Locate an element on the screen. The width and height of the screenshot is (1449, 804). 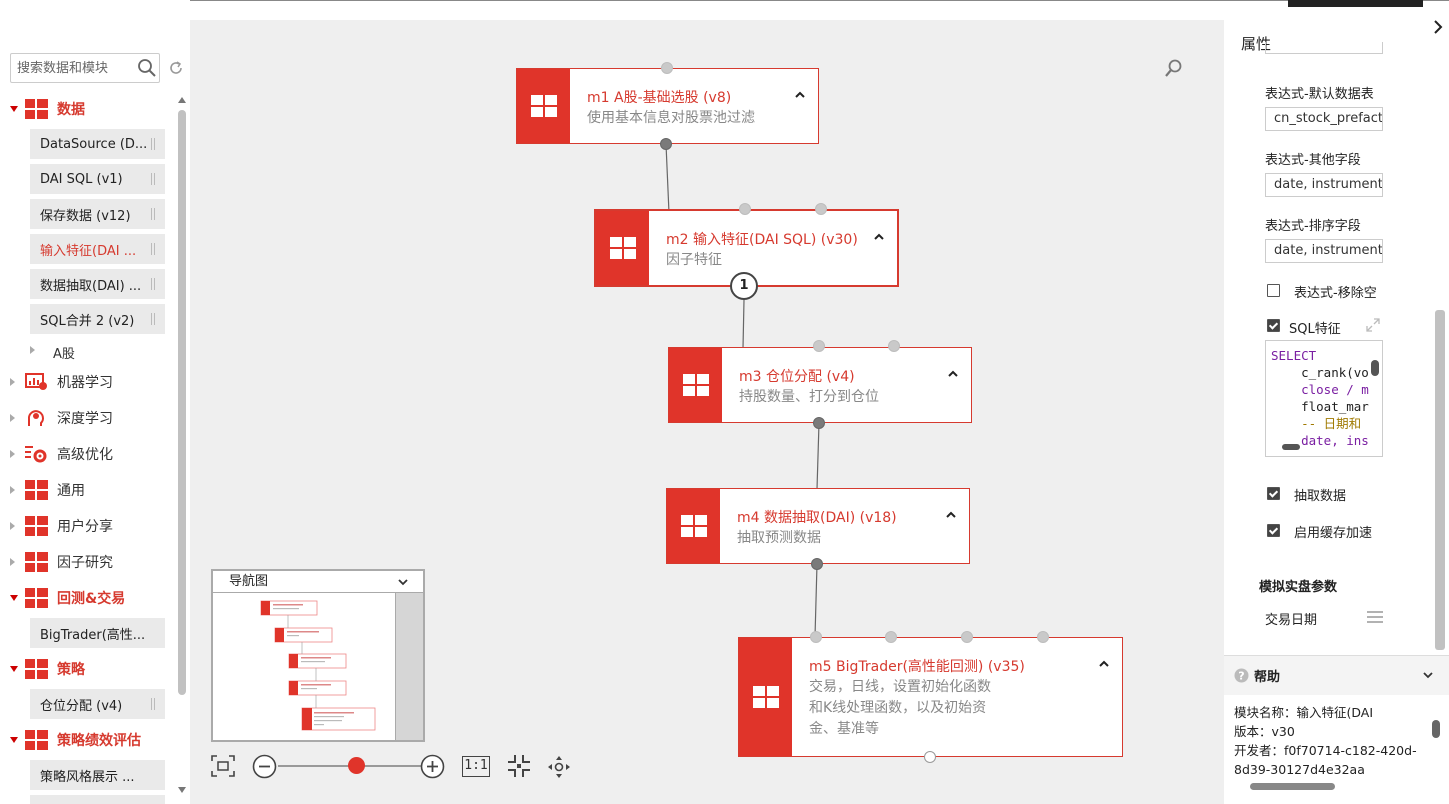
module-item-partial is located at coordinates (97, 799).